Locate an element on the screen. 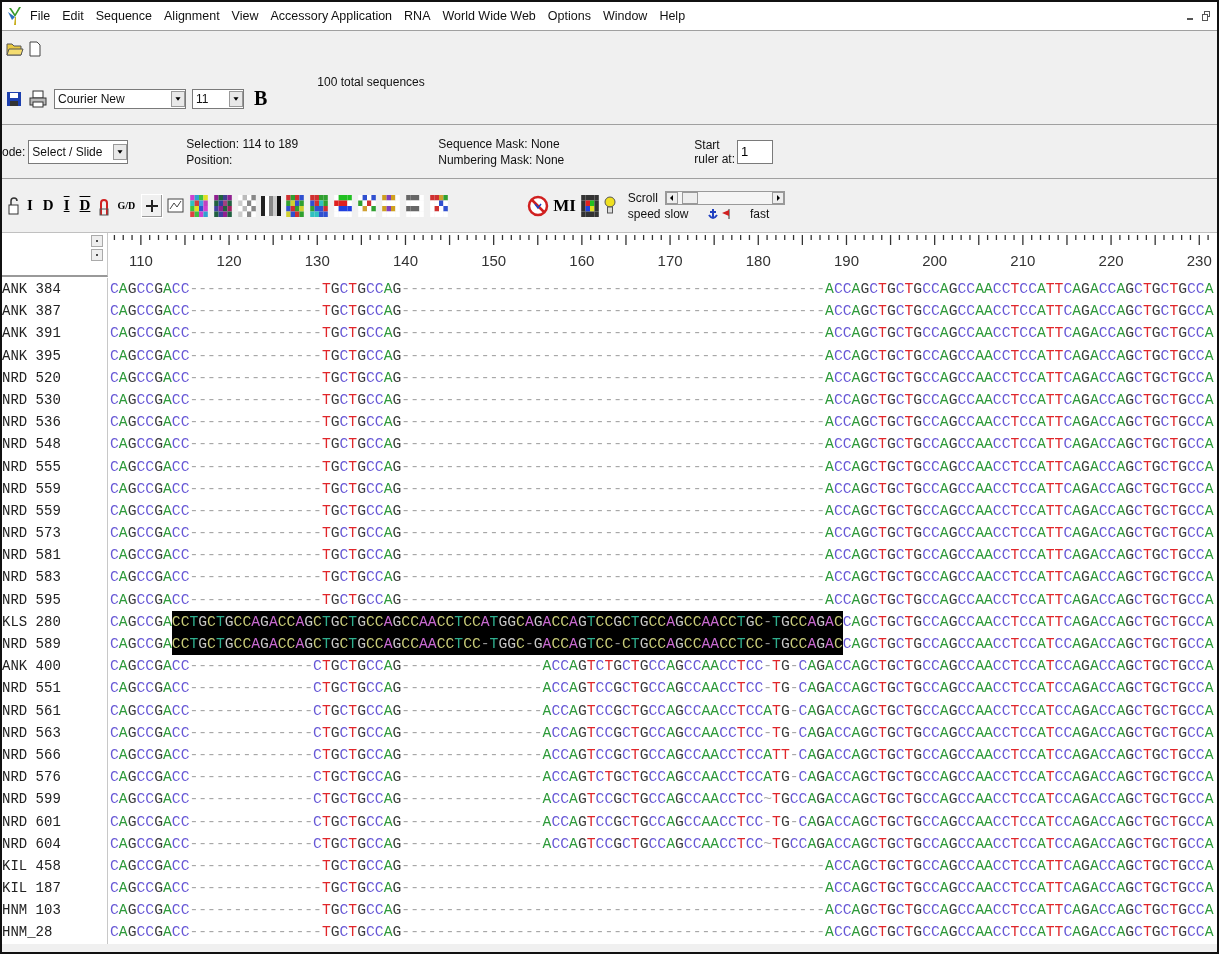 This screenshot has width=1219, height=954. grayscale-bars-icon is located at coordinates (271, 205).